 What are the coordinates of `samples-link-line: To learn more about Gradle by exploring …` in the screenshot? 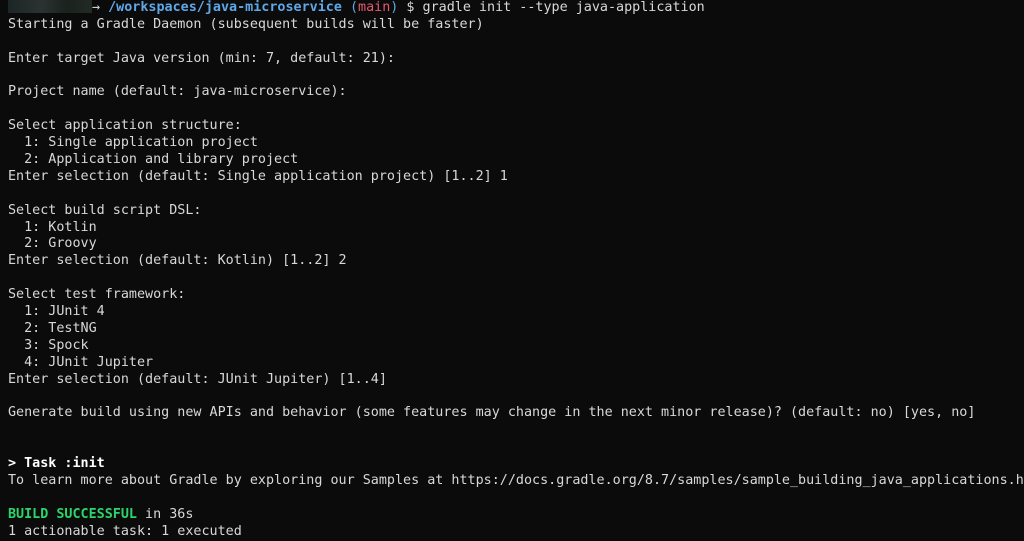 It's located at (516, 480).